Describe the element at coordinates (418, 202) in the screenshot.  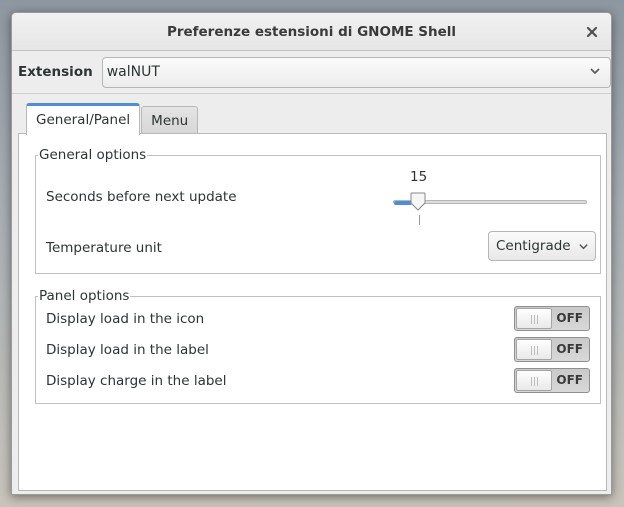
I see `update-interval-slider-handle` at that location.